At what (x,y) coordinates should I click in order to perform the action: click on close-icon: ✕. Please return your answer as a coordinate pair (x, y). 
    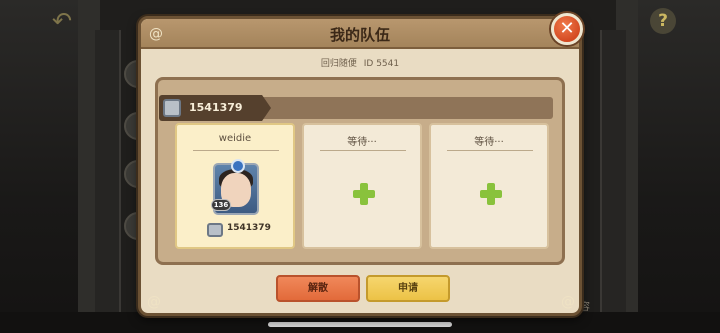
    Looking at the image, I should click on (567, 28).